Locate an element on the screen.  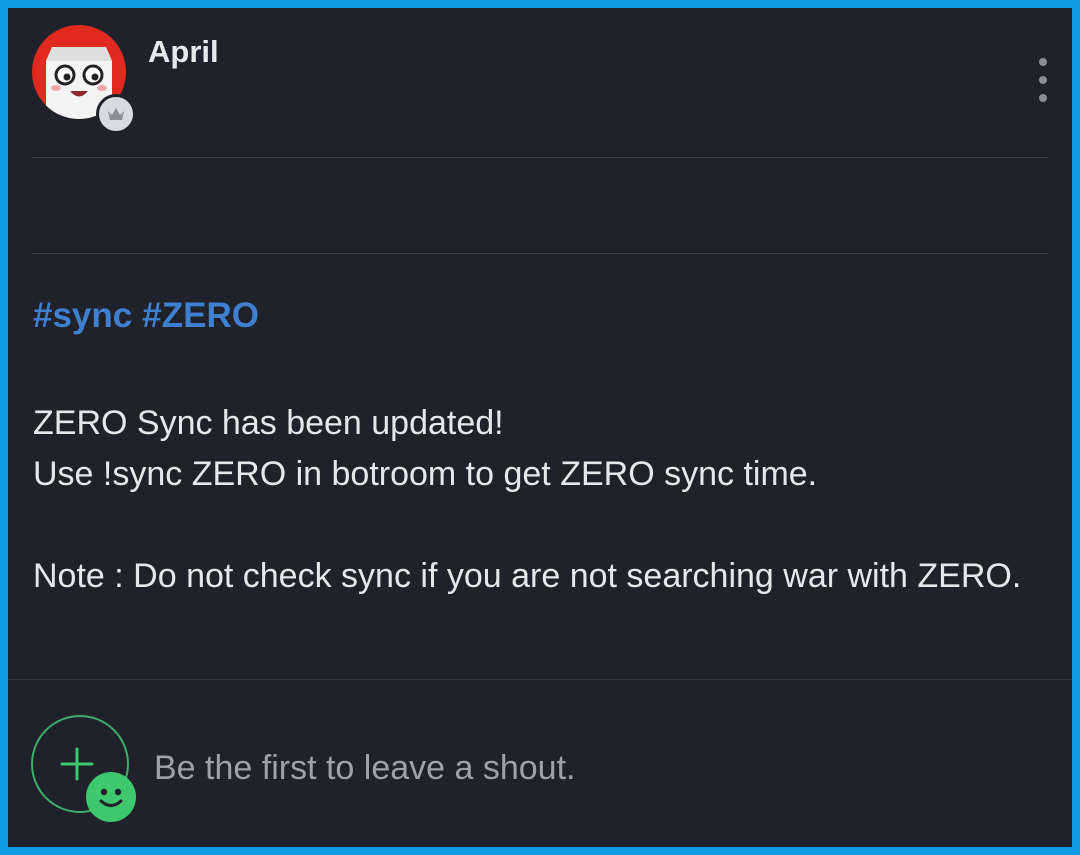
more-vertical-icon is located at coordinates (1043, 80).